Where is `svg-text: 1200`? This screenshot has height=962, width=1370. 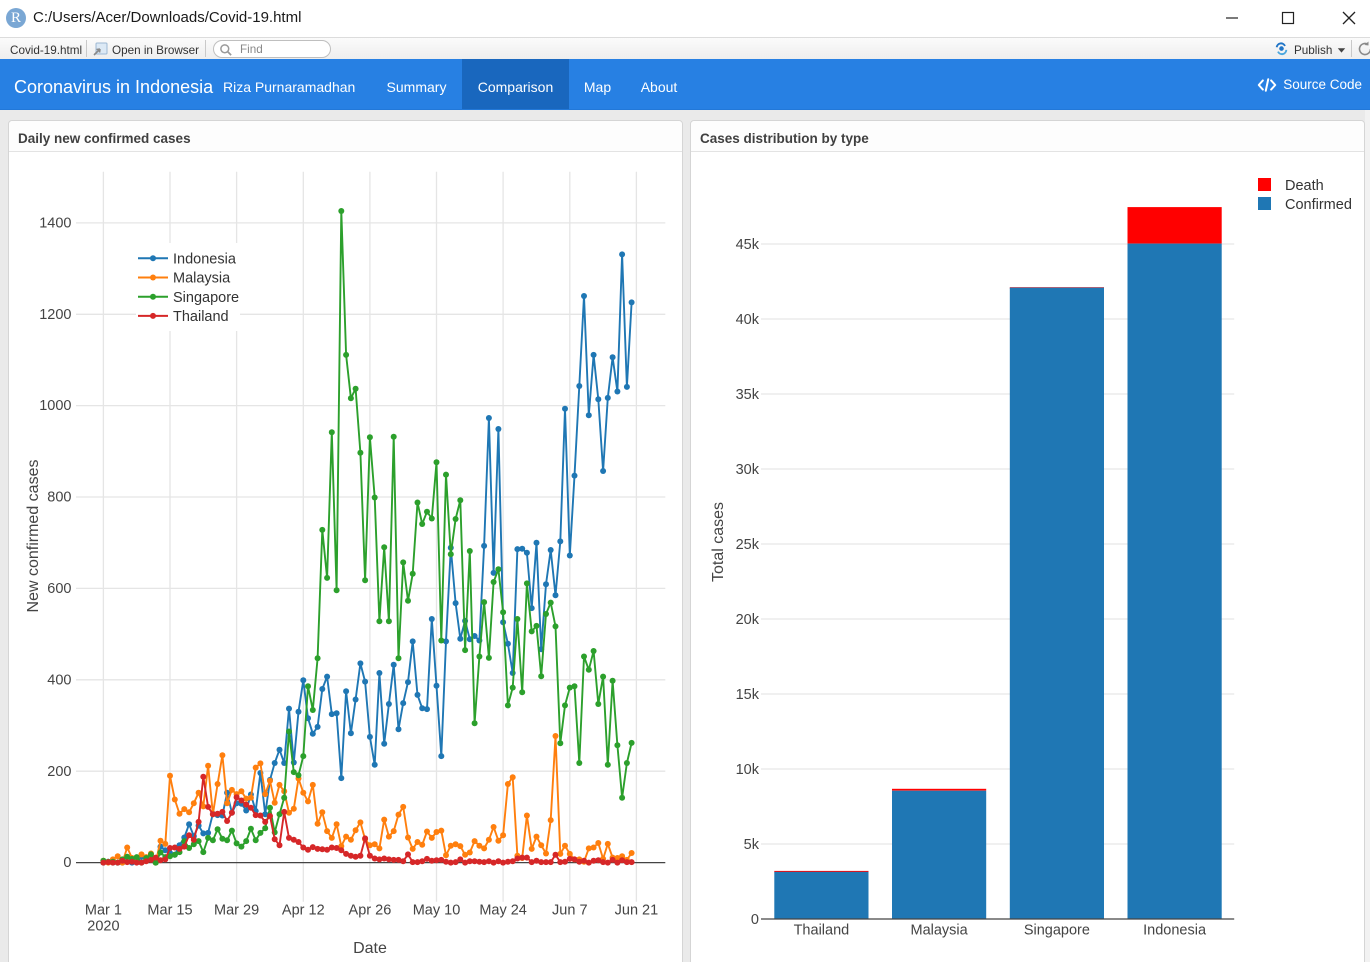
svg-text: 1200 is located at coordinates (55, 315).